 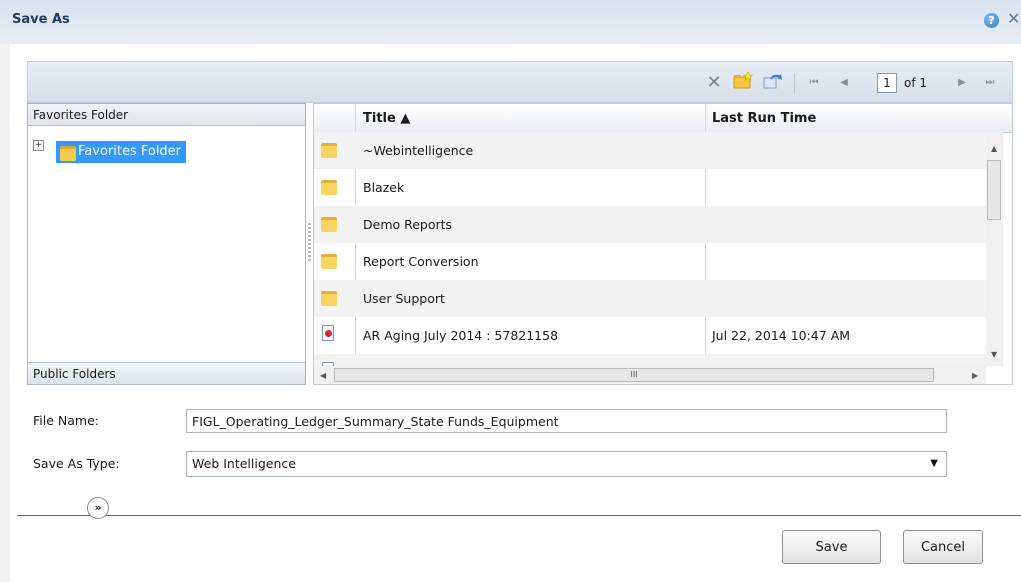 I want to click on new-folder-icon-graphic, so click(x=743, y=80).